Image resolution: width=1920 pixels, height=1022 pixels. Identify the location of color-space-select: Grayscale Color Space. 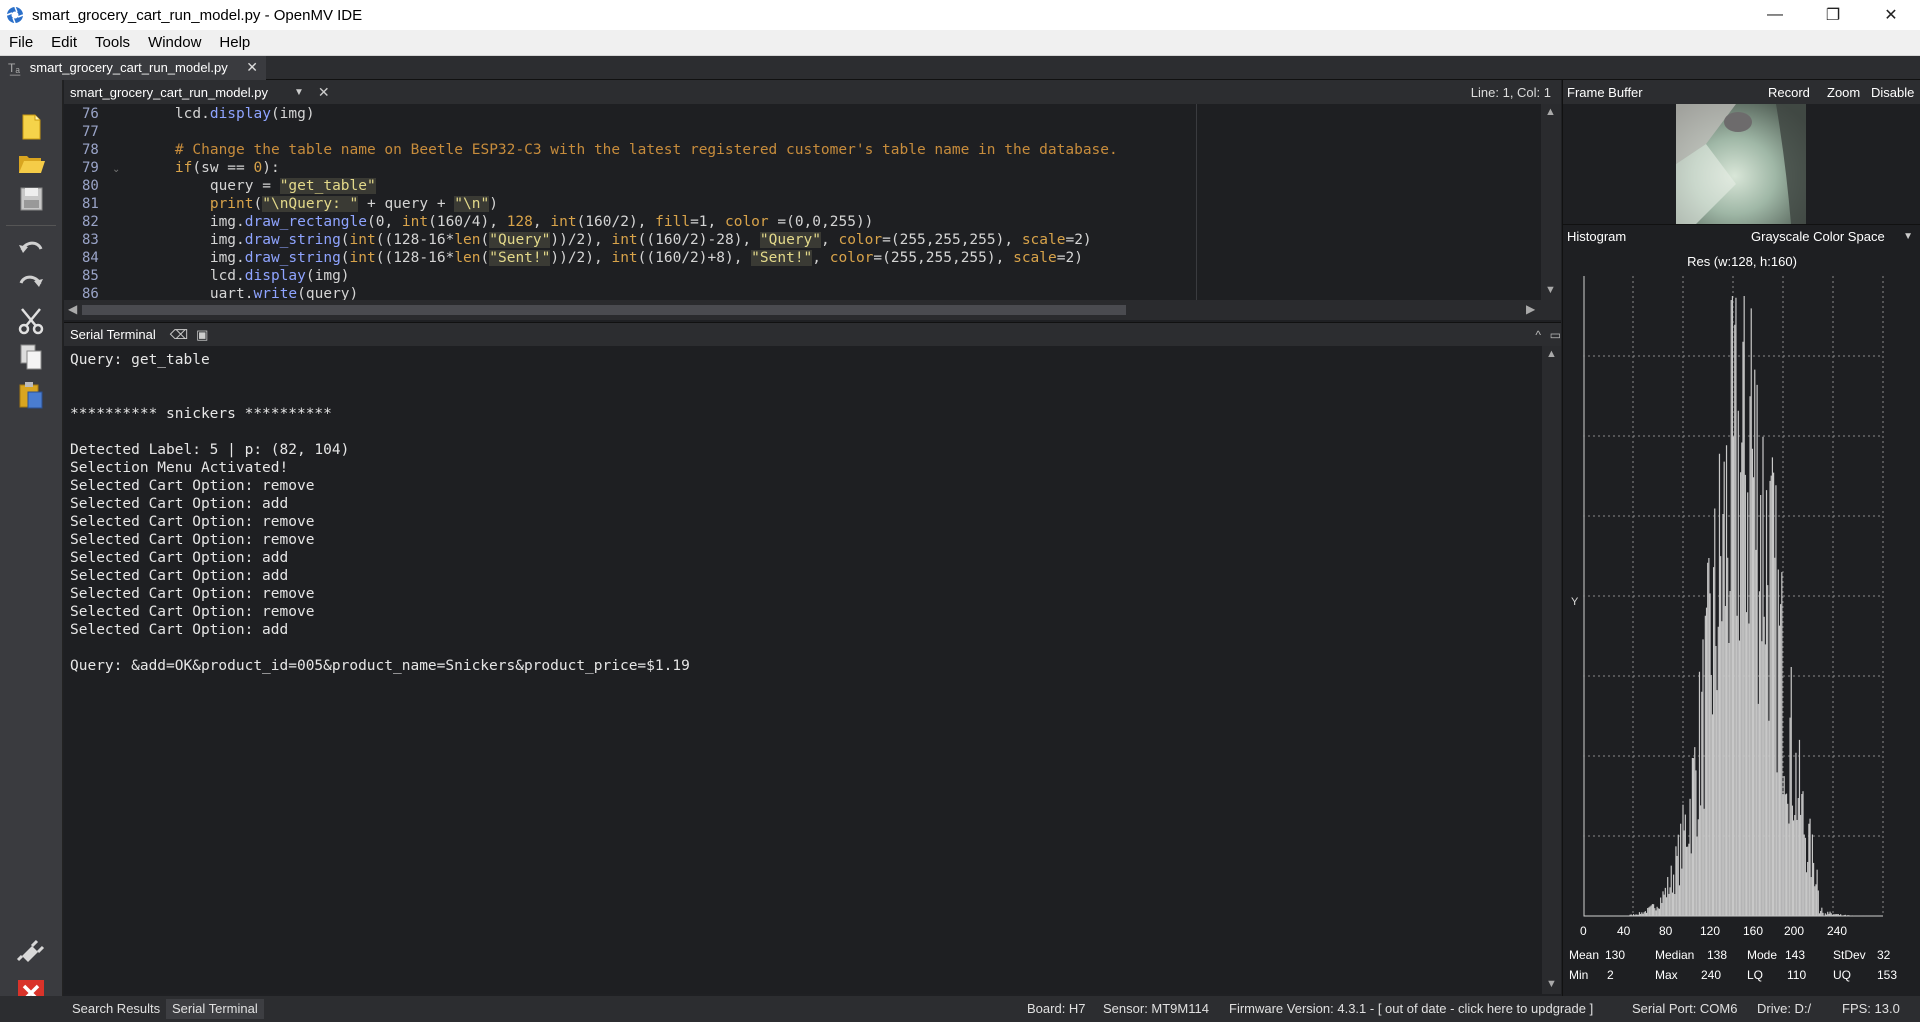
(1818, 236).